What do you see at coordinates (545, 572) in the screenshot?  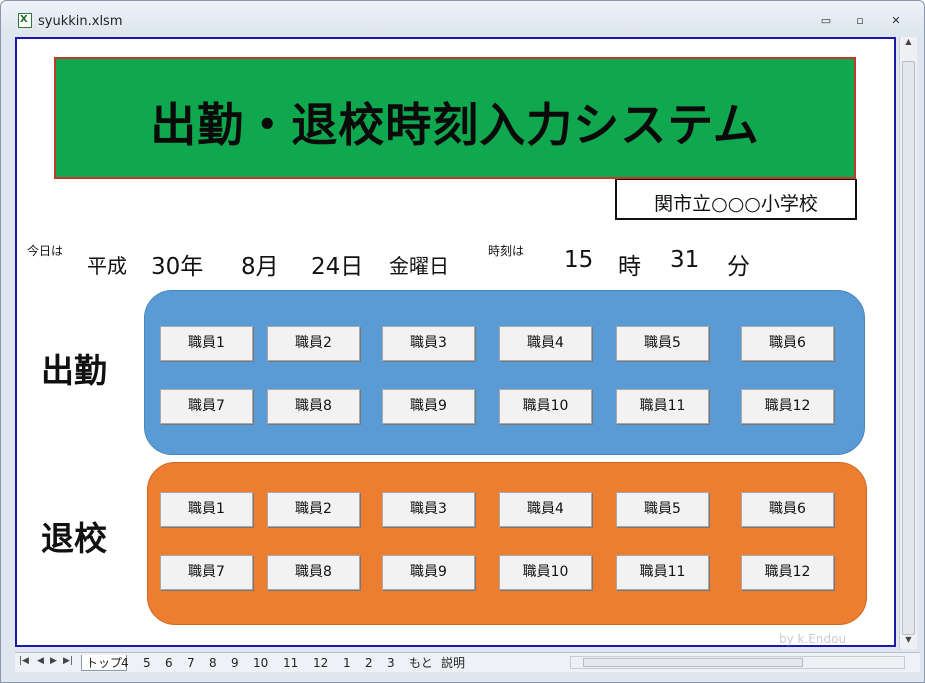 I see `leave-staff-button-10: 職員10` at bounding box center [545, 572].